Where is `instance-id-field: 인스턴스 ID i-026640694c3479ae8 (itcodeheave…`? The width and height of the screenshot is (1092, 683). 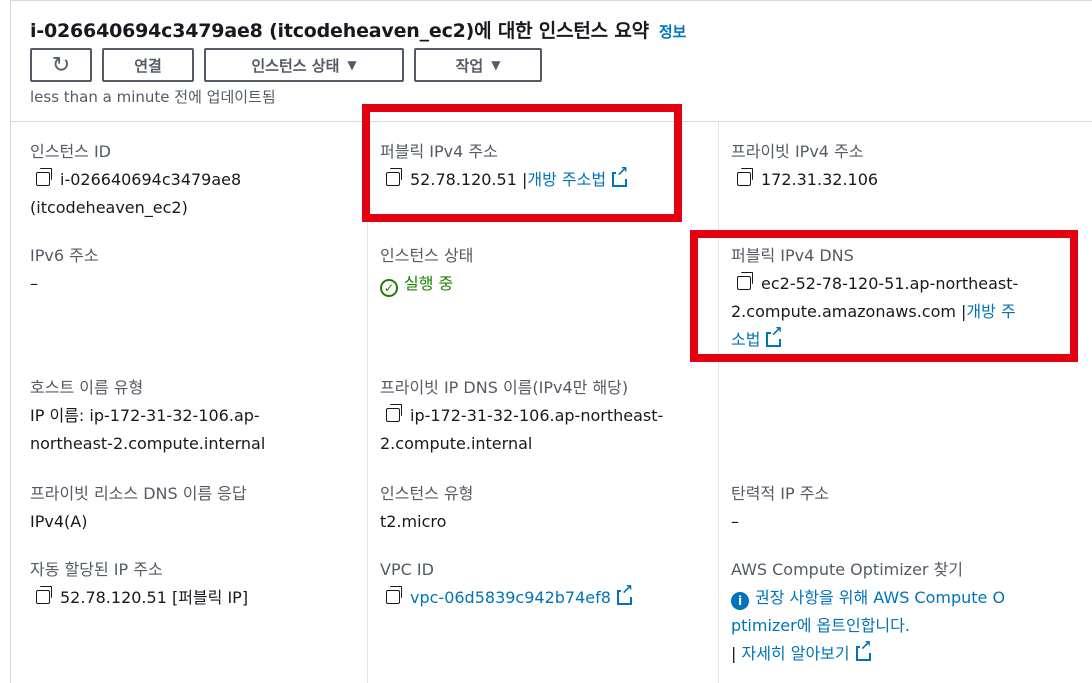 instance-id-field: 인스턴스 ID i-026640694c3479ae8 (itcodeheave… is located at coordinates (136, 179).